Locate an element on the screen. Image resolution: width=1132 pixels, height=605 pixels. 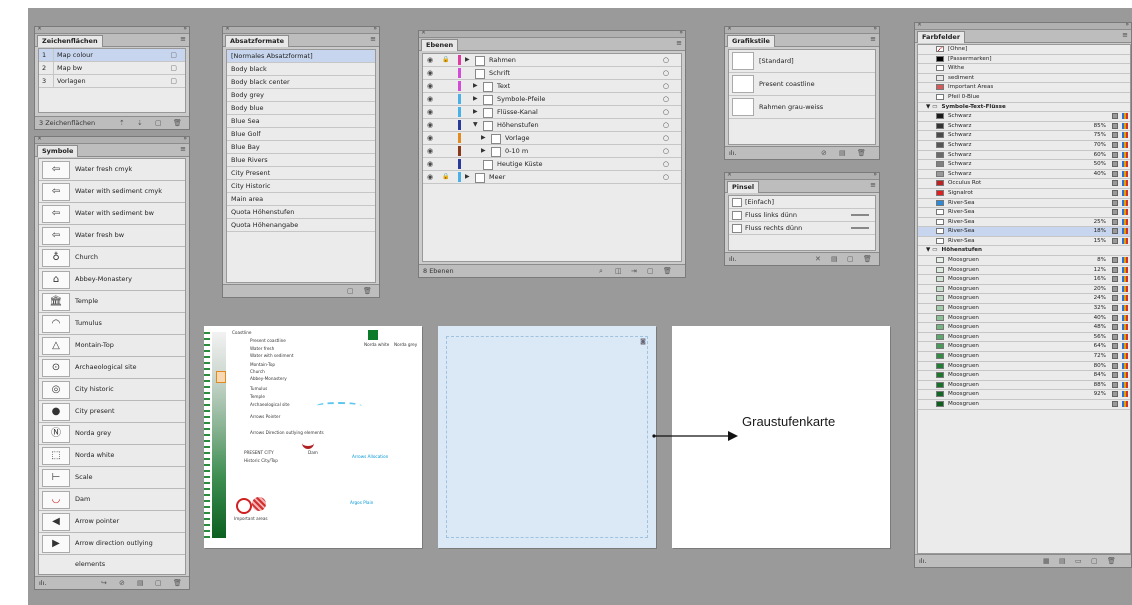
swatch-row: River-Sea 25% is located at coordinates (1024, 223).